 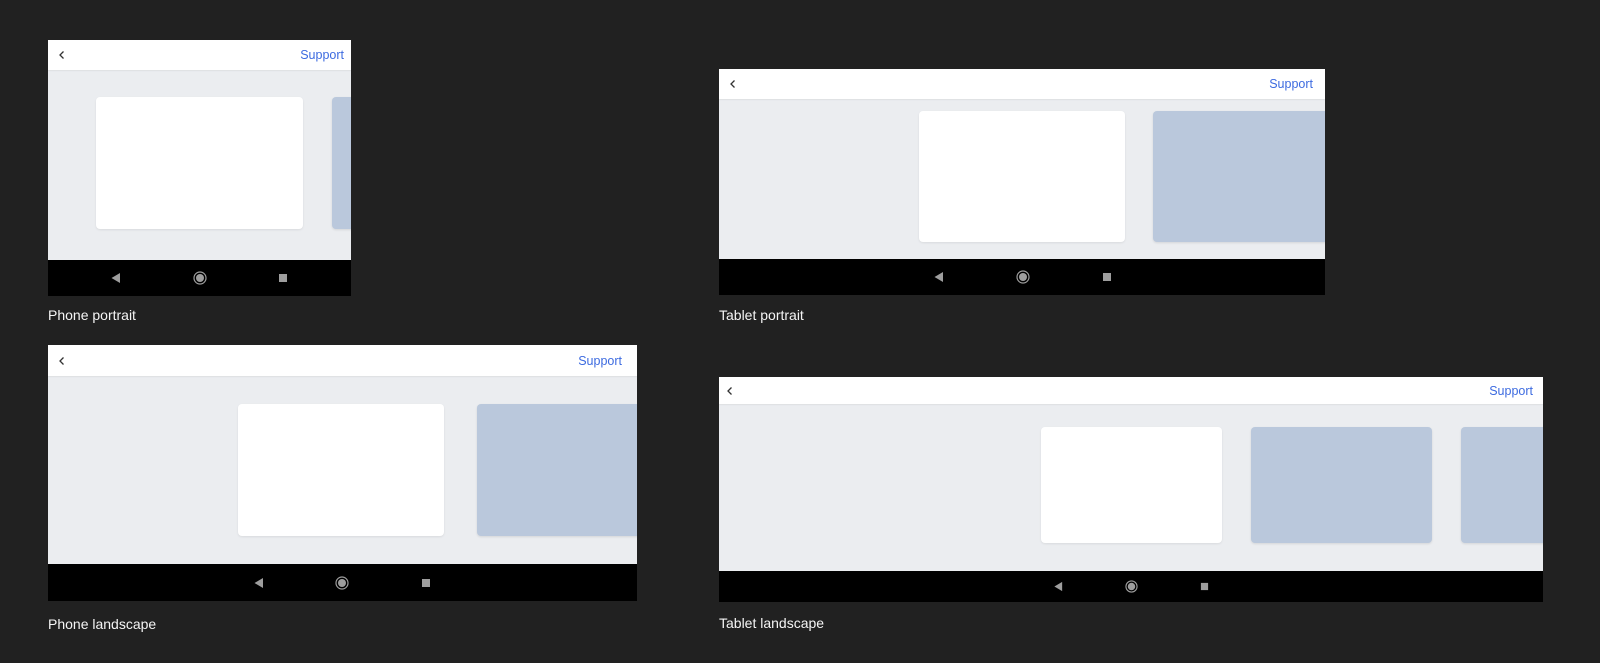 I want to click on phone-portrait-screen: Support, so click(x=199, y=168).